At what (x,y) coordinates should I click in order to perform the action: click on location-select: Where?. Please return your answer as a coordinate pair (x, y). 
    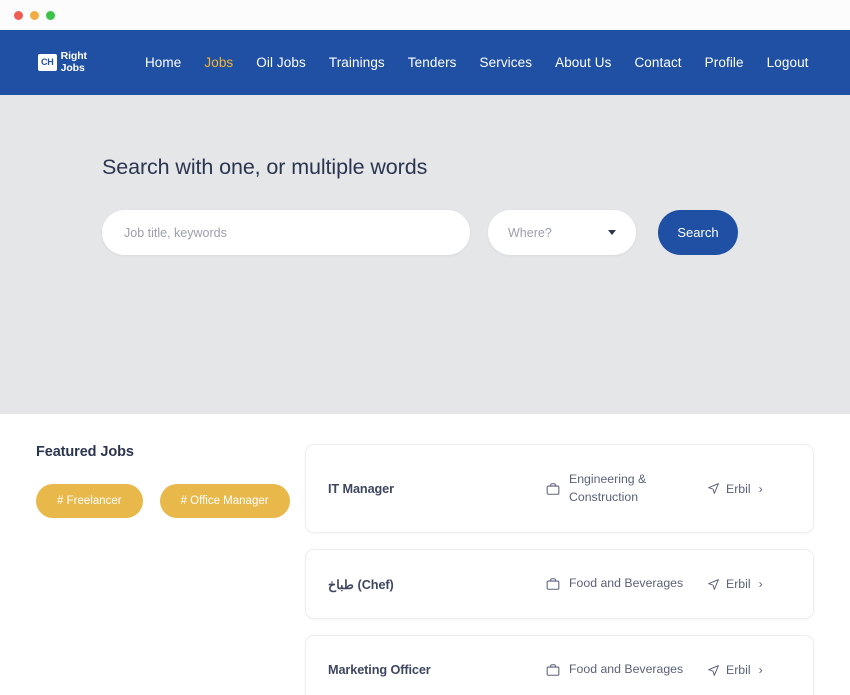
    Looking at the image, I should click on (562, 232).